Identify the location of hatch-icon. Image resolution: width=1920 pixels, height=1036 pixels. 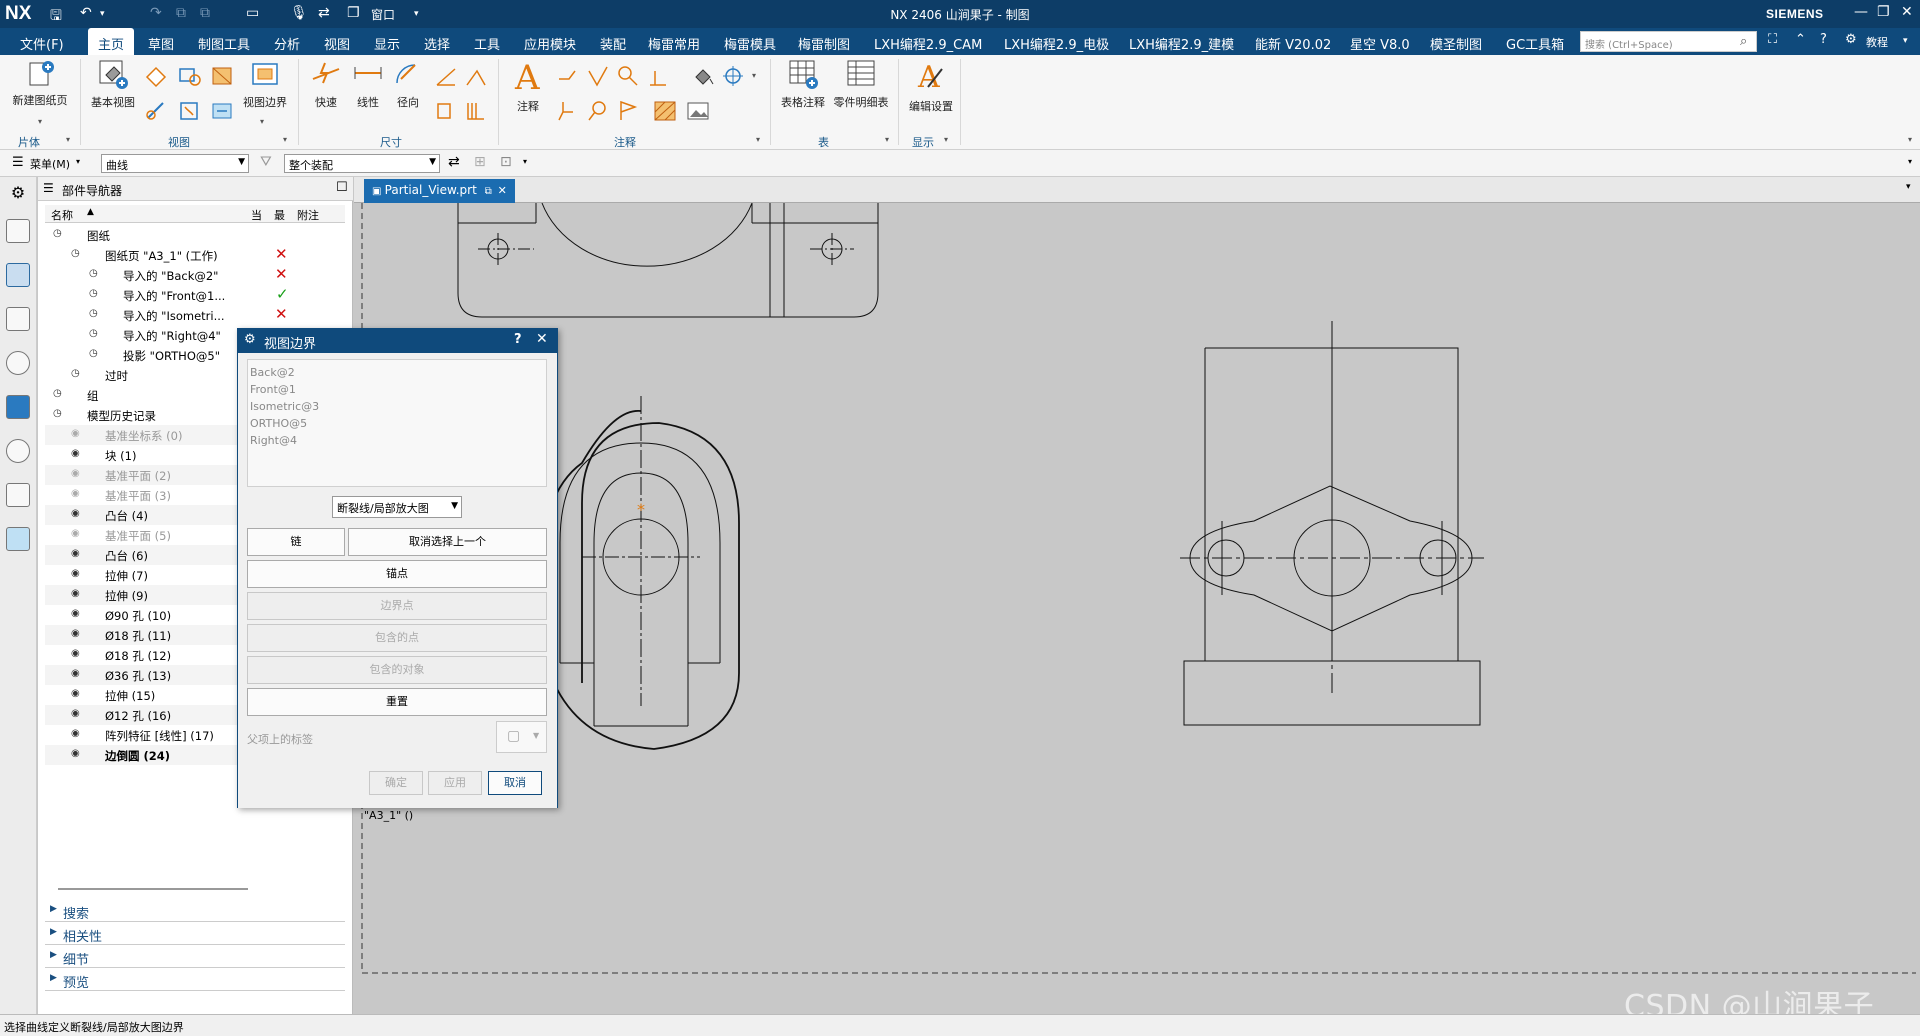
(665, 111).